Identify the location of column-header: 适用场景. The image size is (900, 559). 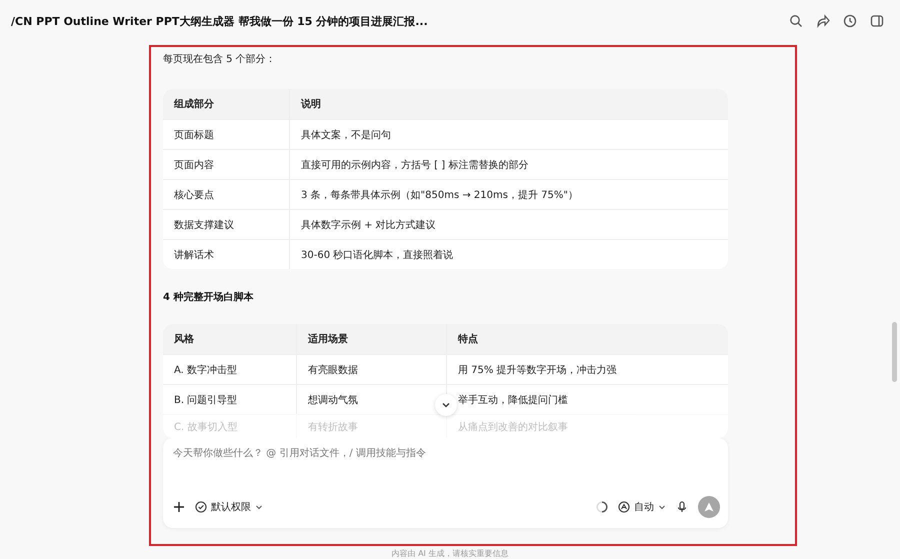
(372, 339).